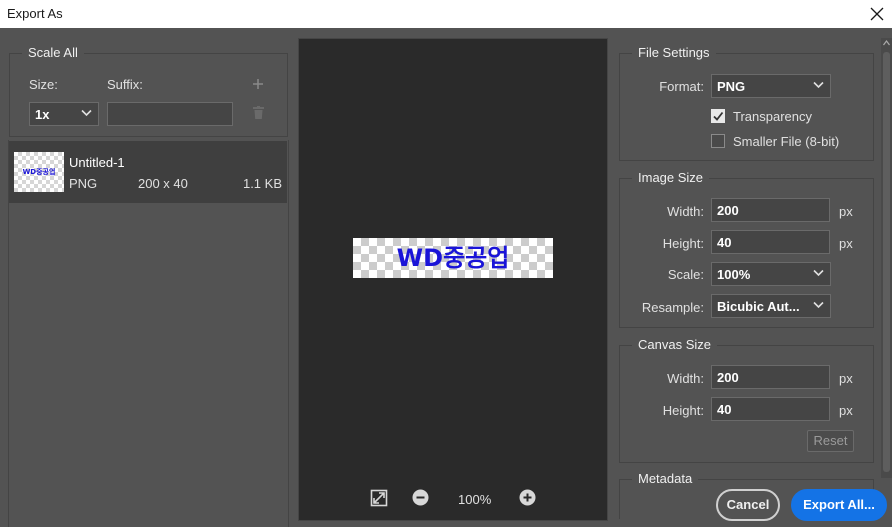  What do you see at coordinates (877, 14) in the screenshot?
I see `close-icon` at bounding box center [877, 14].